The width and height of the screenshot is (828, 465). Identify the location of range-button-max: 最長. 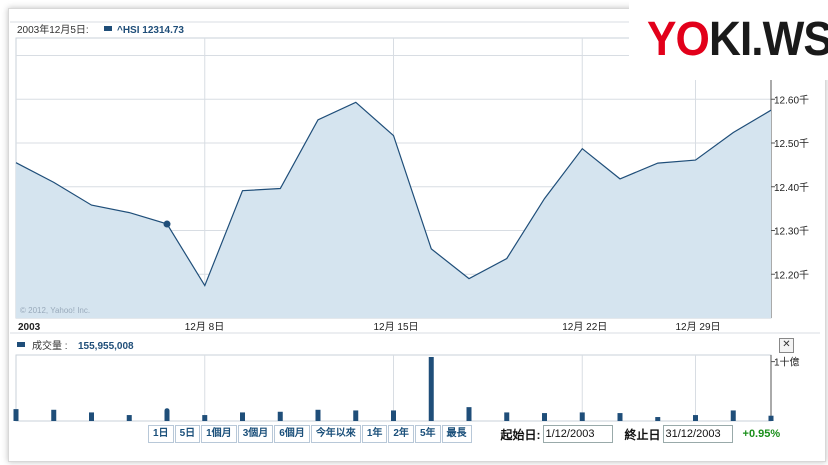
(456, 434).